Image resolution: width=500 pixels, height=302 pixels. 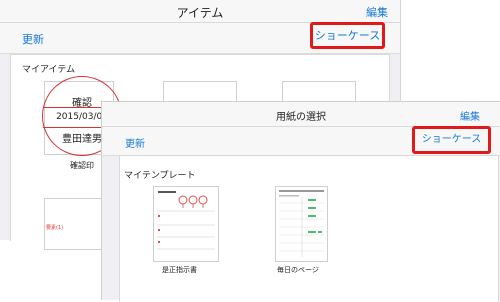 What do you see at coordinates (470, 115) in the screenshot?
I see `paper-panel-edit-button: 編集` at bounding box center [470, 115].